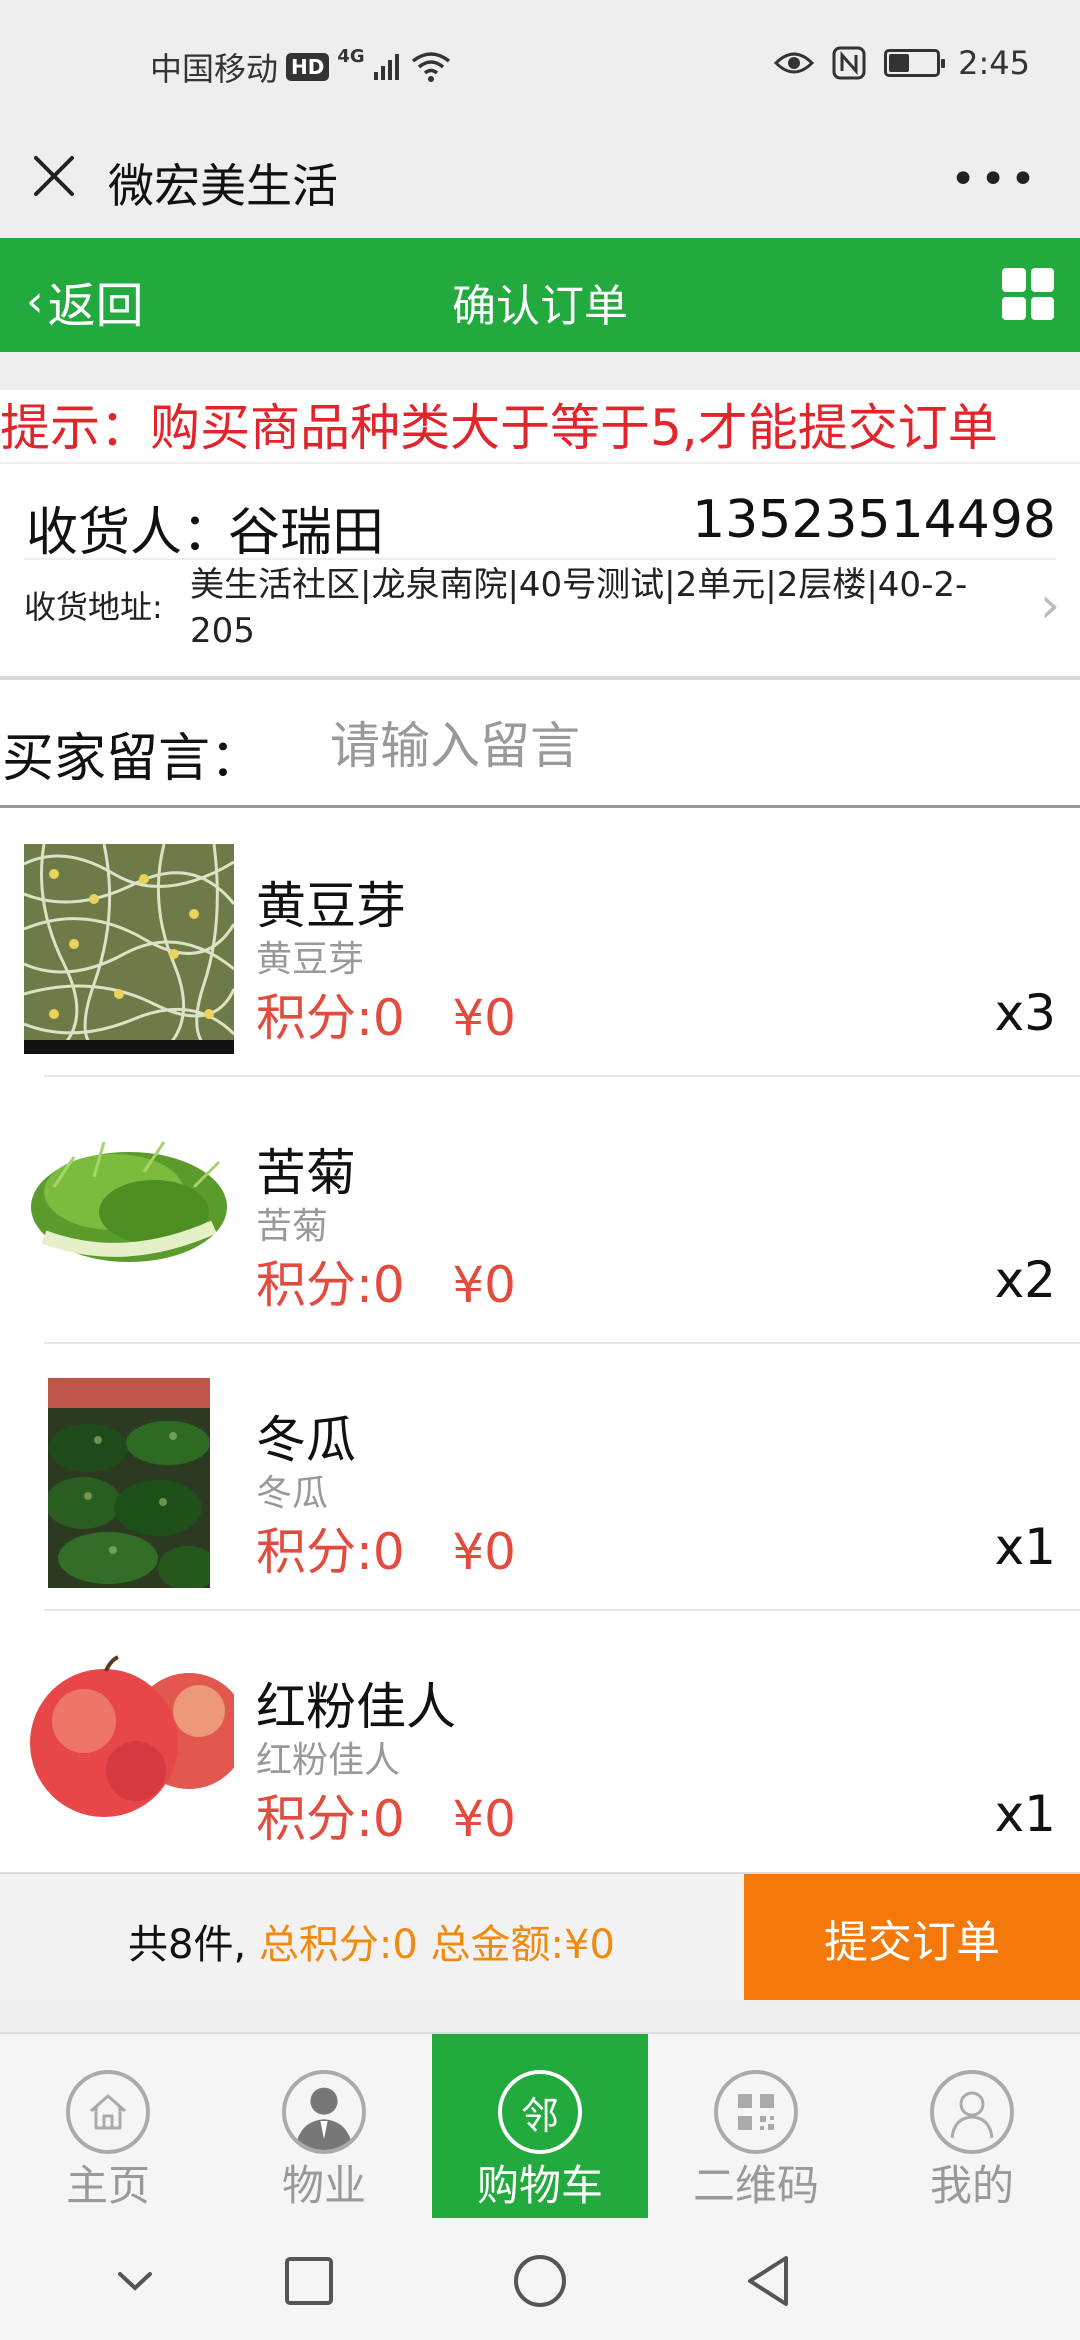  What do you see at coordinates (223, 186) in the screenshot?
I see `app-title: 微宏美生活` at bounding box center [223, 186].